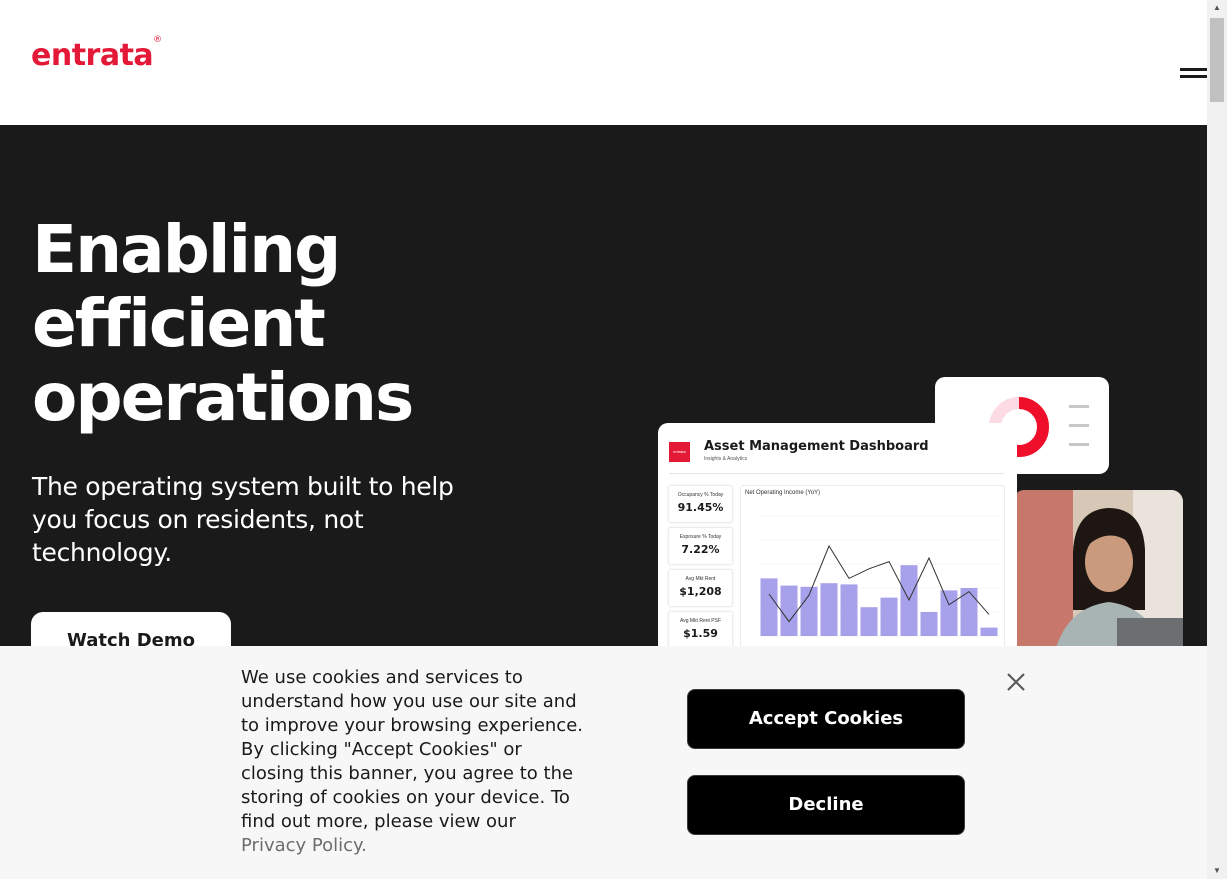 Image resolution: width=1227 pixels, height=879 pixels. Describe the element at coordinates (223, 397) in the screenshot. I see `hero-title-line-3: operations` at that location.